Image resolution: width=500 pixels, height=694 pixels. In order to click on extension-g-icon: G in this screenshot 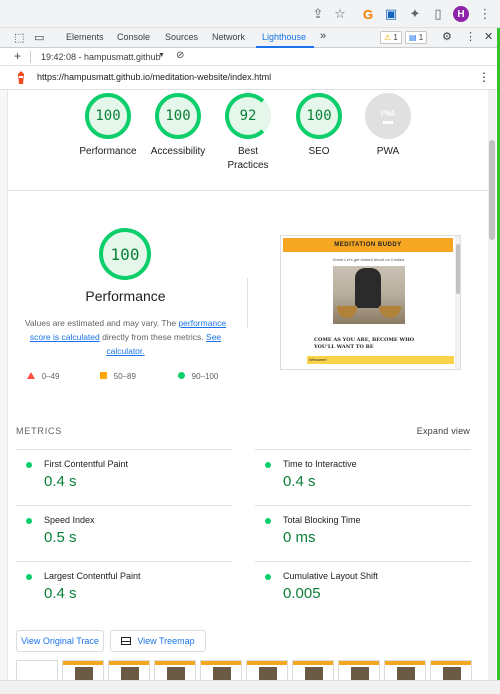, I will do `click(368, 14)`.